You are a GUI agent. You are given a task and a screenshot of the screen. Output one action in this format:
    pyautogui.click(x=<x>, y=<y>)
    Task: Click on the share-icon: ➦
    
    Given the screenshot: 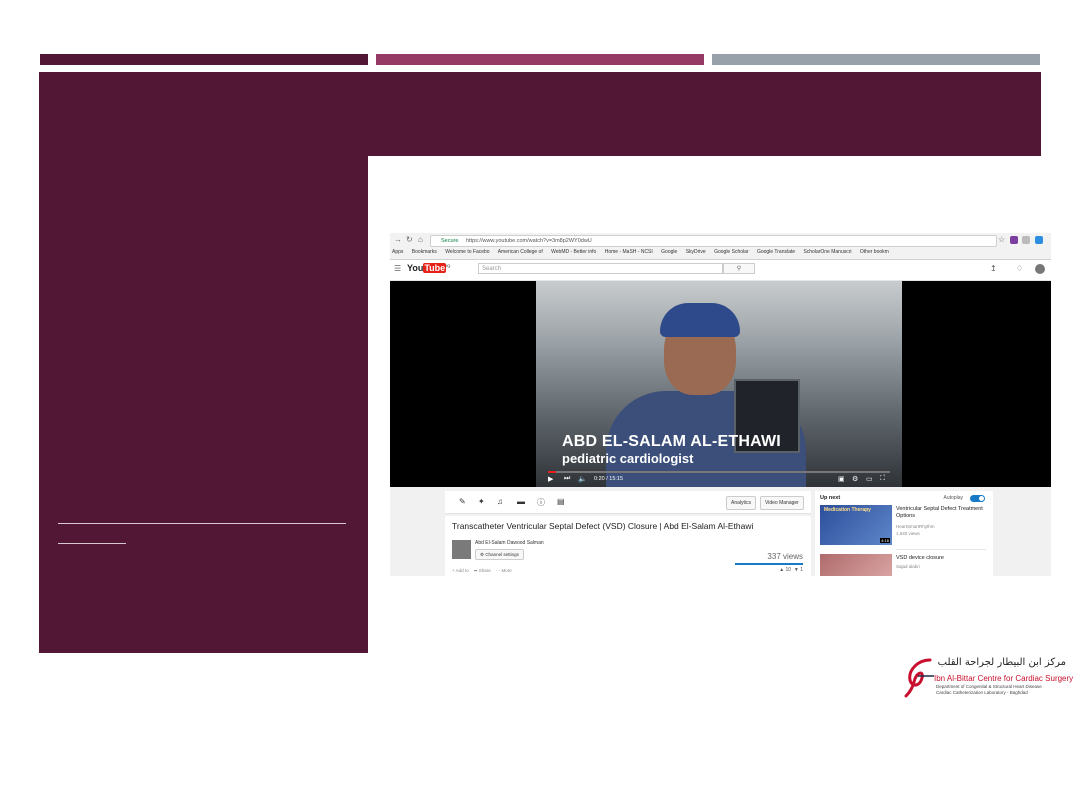 What is the action you would take?
    pyautogui.click(x=476, y=570)
    